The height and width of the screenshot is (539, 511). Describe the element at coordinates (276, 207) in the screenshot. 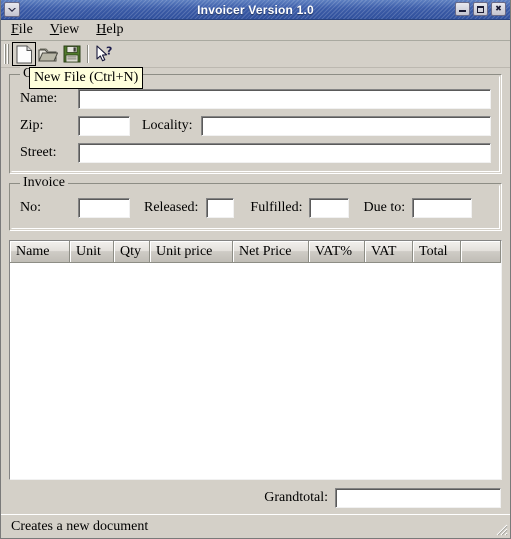

I see `invoice-fulfilled-label: Fulfilled:` at that location.